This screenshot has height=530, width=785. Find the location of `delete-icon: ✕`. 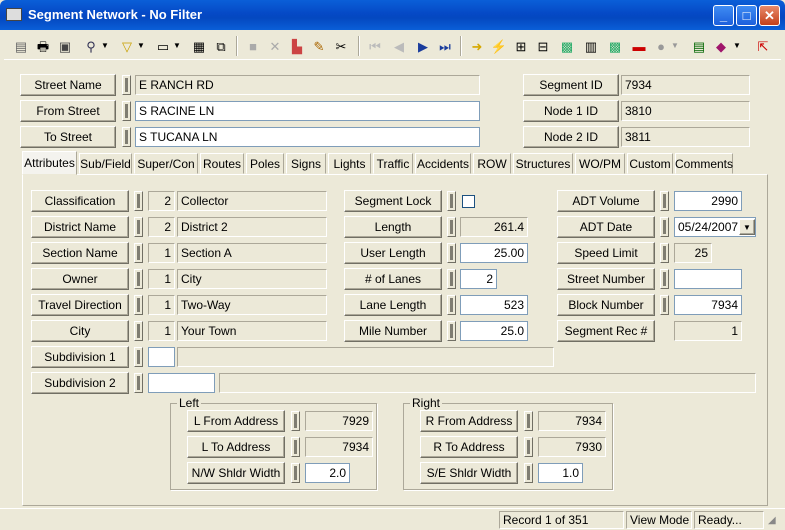

delete-icon: ✕ is located at coordinates (275, 46).